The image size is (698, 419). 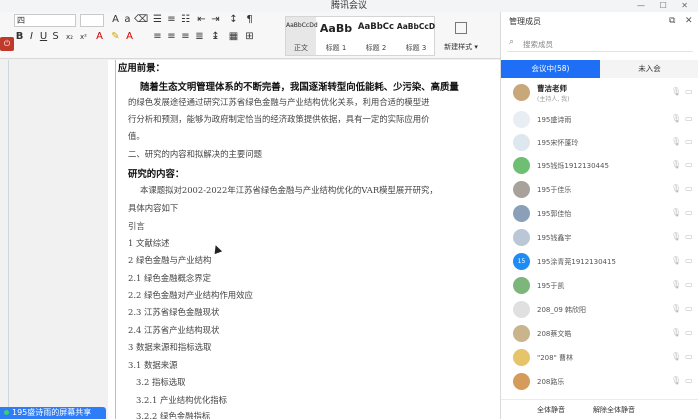 What do you see at coordinates (376, 36) in the screenshot?
I see `style-heading-2: AaBbCc 标题 2` at bounding box center [376, 36].